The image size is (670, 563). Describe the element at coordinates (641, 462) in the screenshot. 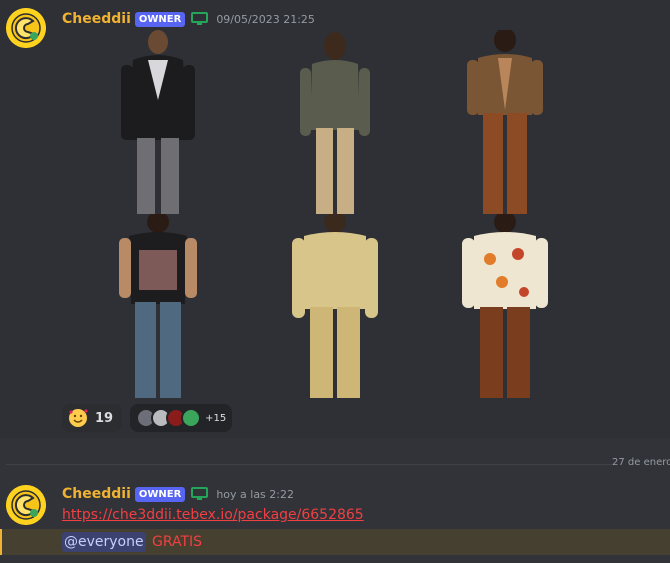

I see `date-divider-label: 27 de enero` at that location.